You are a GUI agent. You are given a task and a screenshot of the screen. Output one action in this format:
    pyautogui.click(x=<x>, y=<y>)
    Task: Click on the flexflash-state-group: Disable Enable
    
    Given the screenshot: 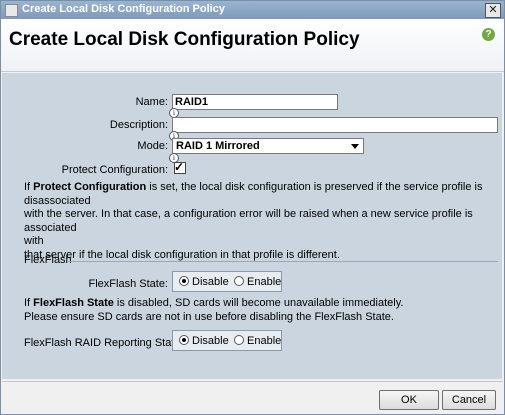 What is the action you would take?
    pyautogui.click(x=227, y=281)
    